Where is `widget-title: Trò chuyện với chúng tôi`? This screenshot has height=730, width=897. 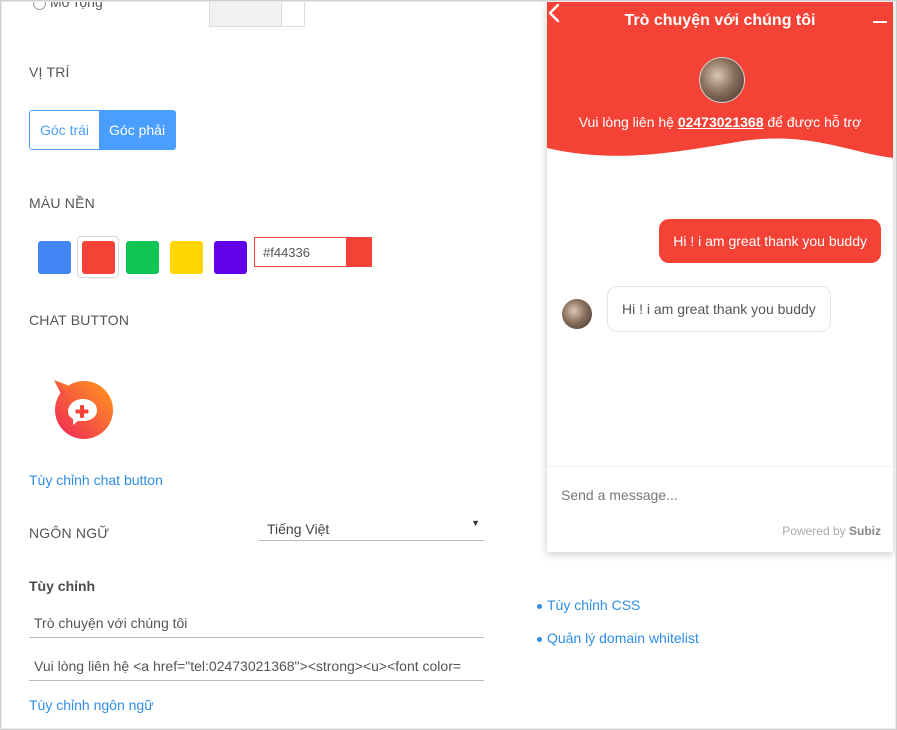 widget-title: Trò chuyện với chúng tôi is located at coordinates (720, 20).